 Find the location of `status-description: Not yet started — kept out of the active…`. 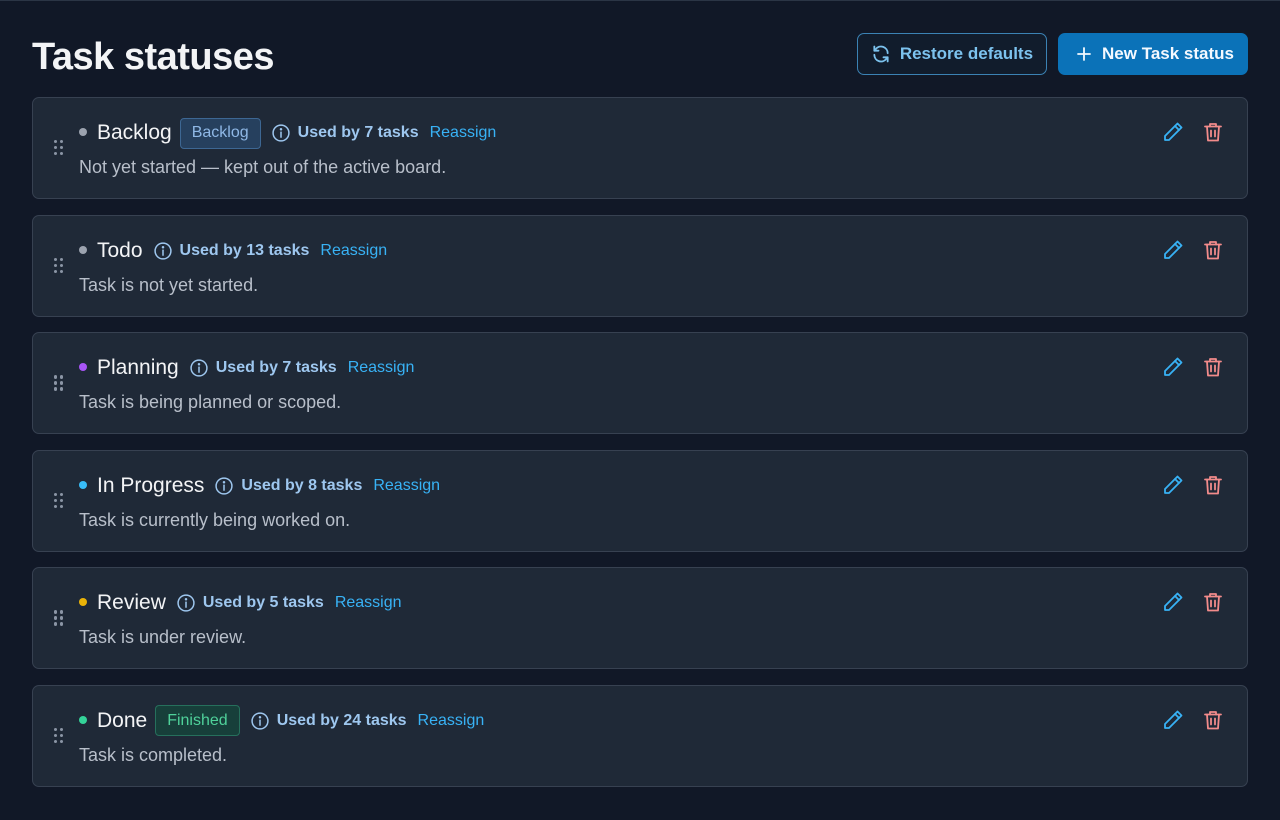

status-description: Not yet started — kept out of the active… is located at coordinates (263, 167).